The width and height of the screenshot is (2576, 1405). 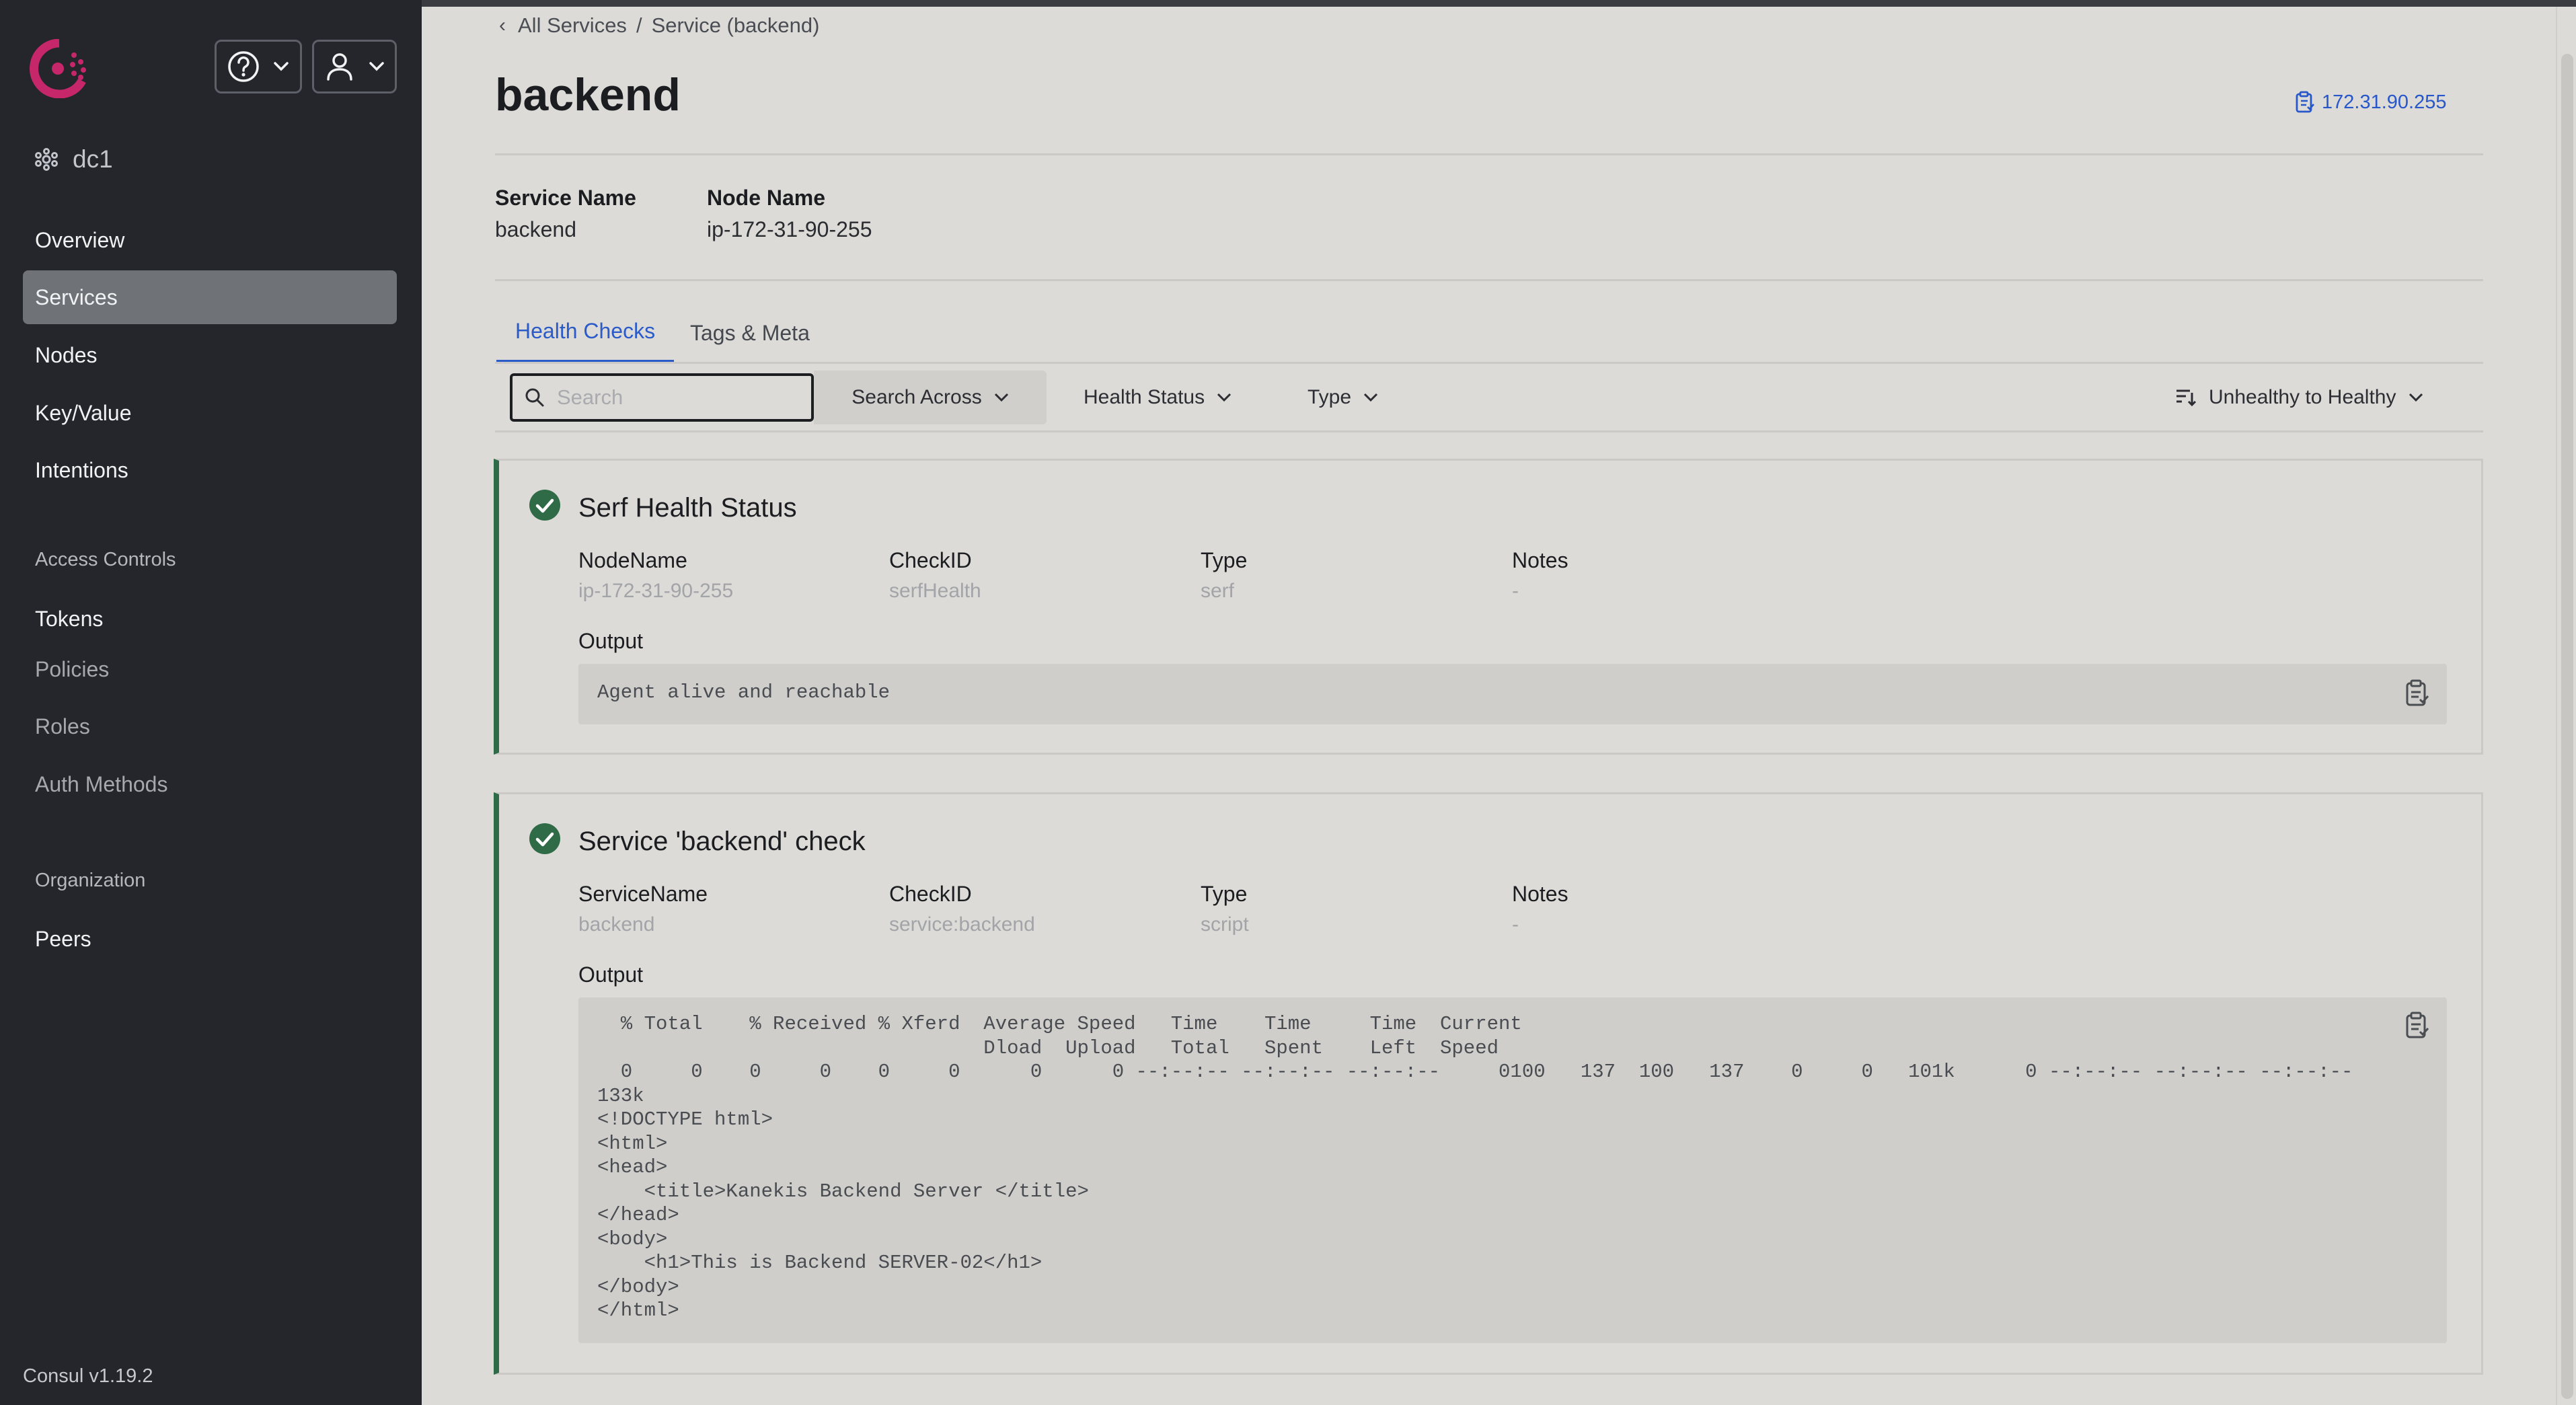 I want to click on nav-overview: Overview, so click(x=210, y=240).